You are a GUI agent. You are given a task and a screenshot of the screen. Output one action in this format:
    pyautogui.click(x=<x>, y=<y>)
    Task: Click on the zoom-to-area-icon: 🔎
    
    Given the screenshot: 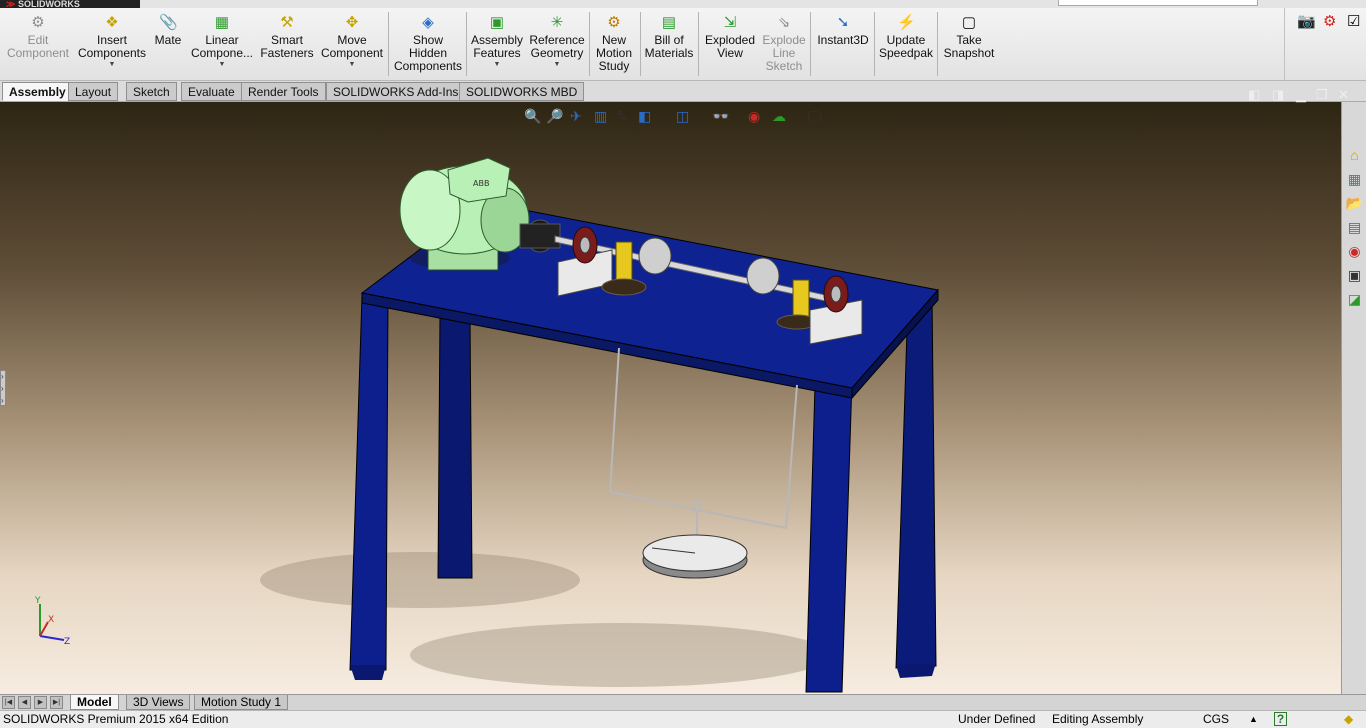 What is the action you would take?
    pyautogui.click(x=554, y=116)
    